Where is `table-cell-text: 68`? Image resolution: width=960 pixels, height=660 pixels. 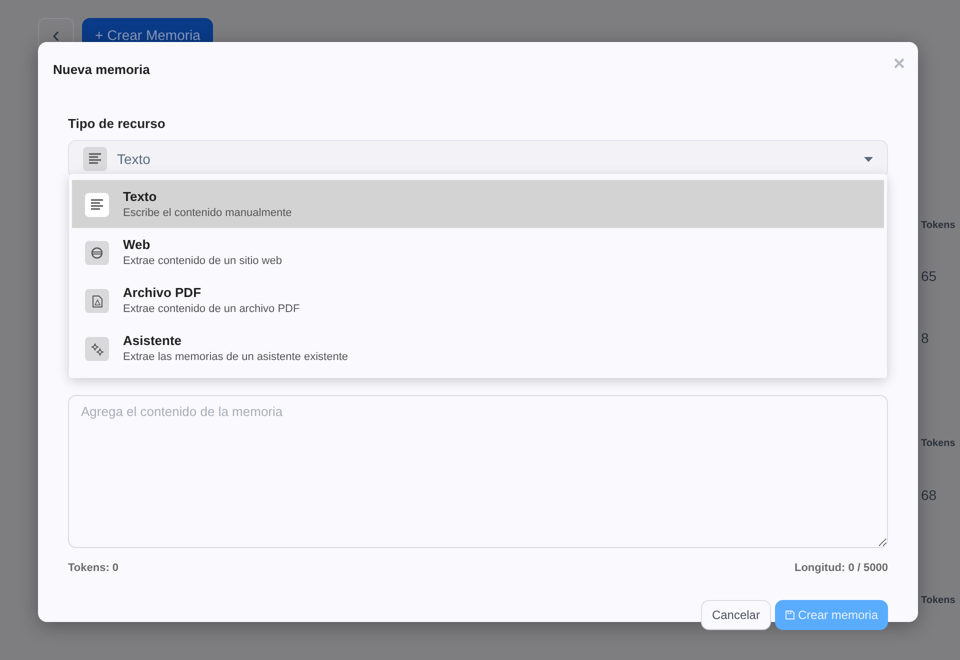
table-cell-text: 68 is located at coordinates (929, 495).